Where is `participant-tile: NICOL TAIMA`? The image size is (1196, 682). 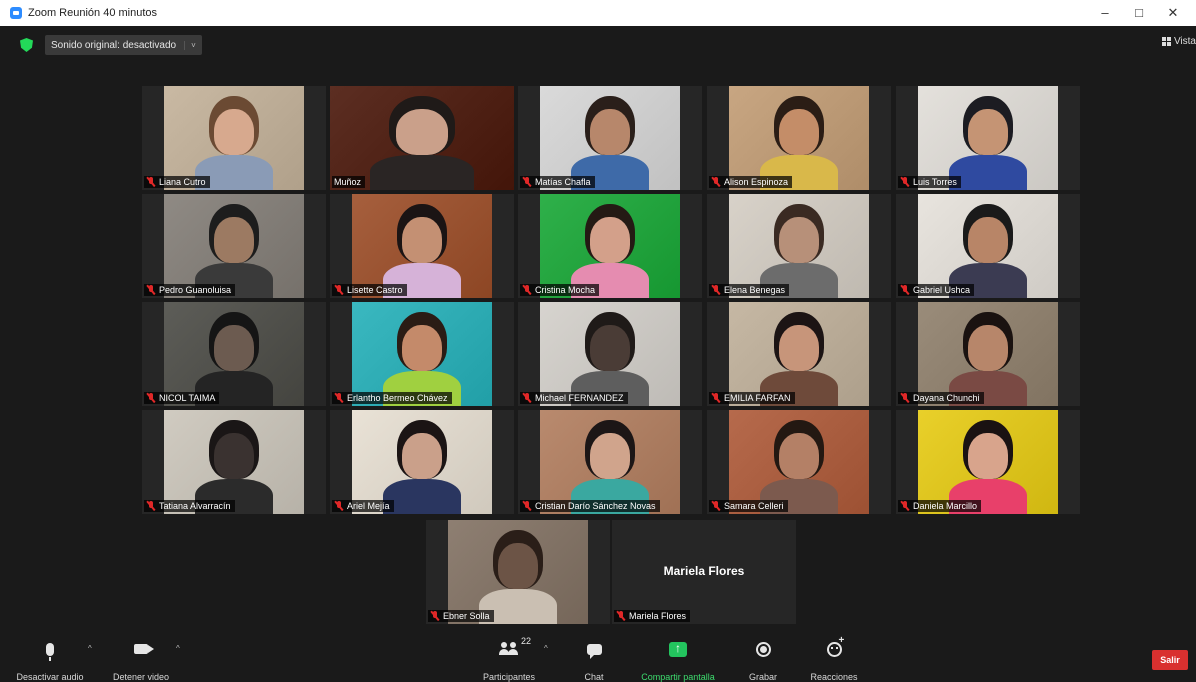
participant-tile: NICOL TAIMA is located at coordinates (234, 354).